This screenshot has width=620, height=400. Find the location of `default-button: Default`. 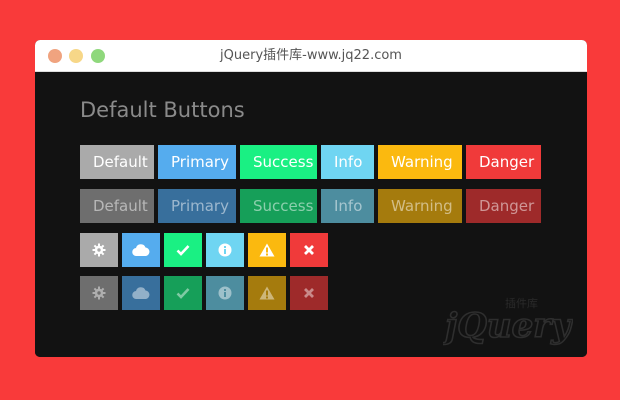

default-button: Default is located at coordinates (117, 162).